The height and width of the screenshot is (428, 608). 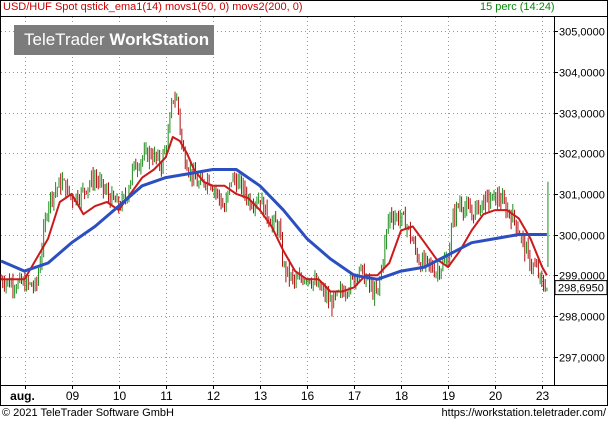 What do you see at coordinates (543, 396) in the screenshot?
I see `x-tick-label: 23` at bounding box center [543, 396].